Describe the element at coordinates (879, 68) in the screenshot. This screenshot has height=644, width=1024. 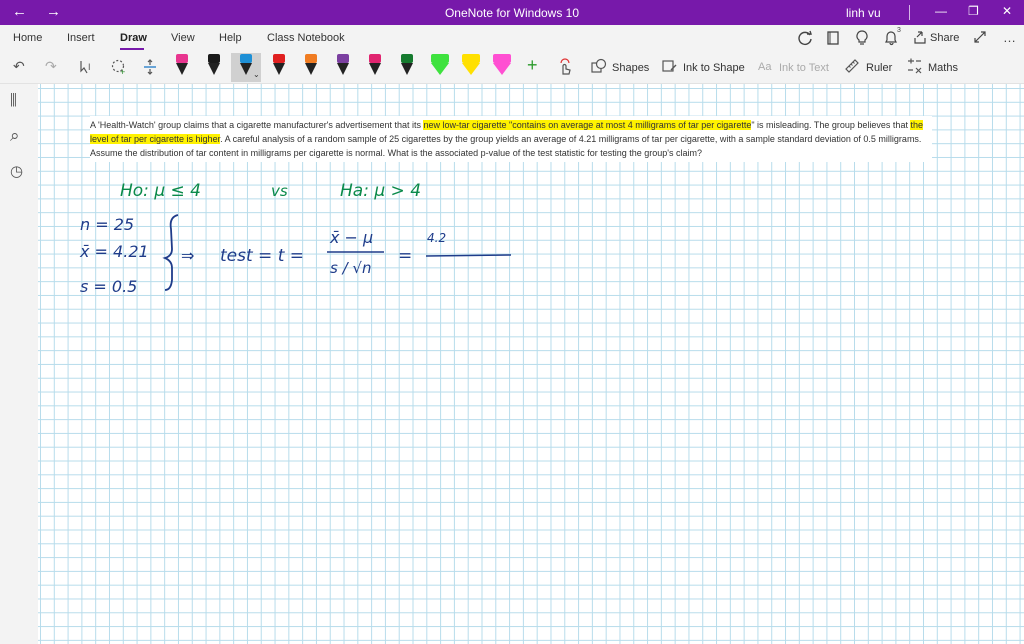
I see `ruler-button: Ruler` at that location.